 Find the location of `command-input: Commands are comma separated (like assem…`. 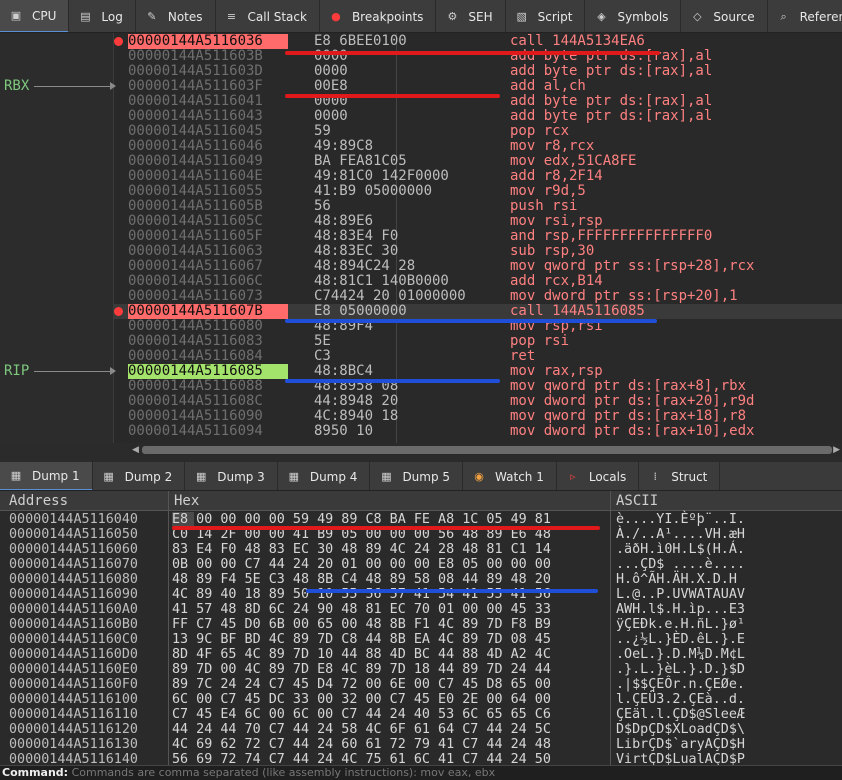

command-input: Commands are comma separated (like assem… is located at coordinates (284, 772).